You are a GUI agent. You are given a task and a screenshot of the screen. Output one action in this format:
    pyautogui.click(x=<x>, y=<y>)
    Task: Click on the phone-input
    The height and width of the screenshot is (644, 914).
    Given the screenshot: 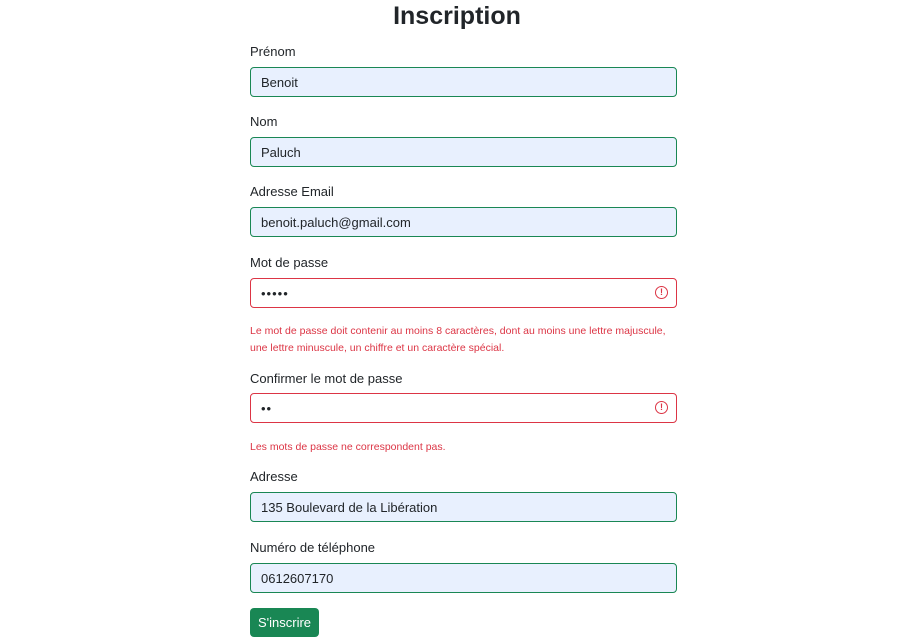 What is the action you would take?
    pyautogui.click(x=463, y=578)
    